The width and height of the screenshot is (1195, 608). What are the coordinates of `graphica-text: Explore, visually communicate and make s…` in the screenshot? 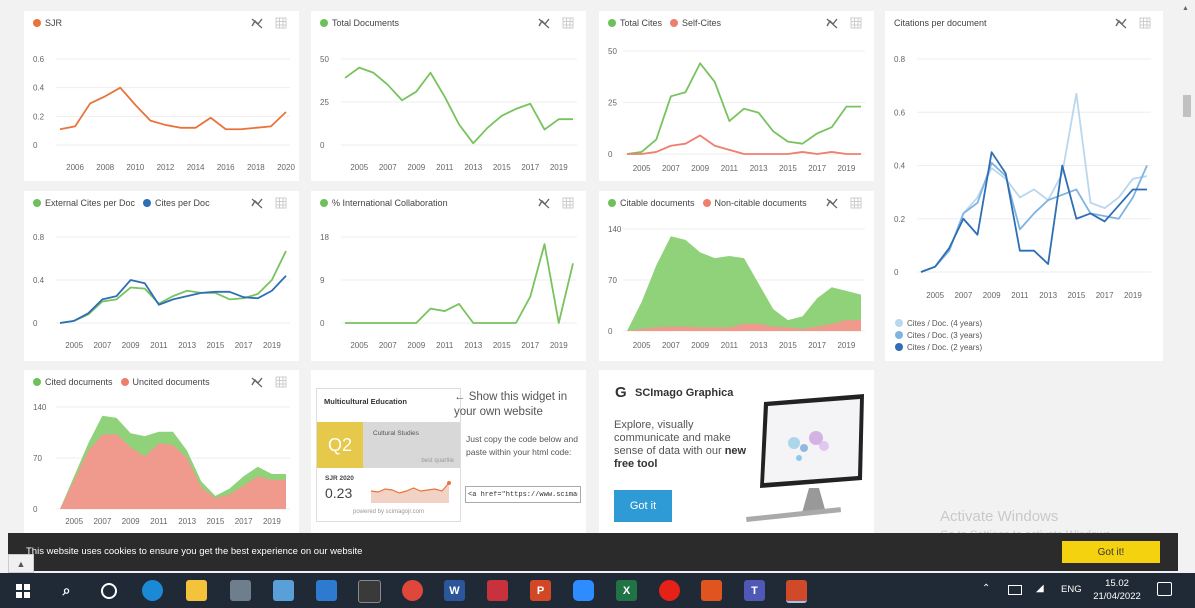 It's located at (672, 438).